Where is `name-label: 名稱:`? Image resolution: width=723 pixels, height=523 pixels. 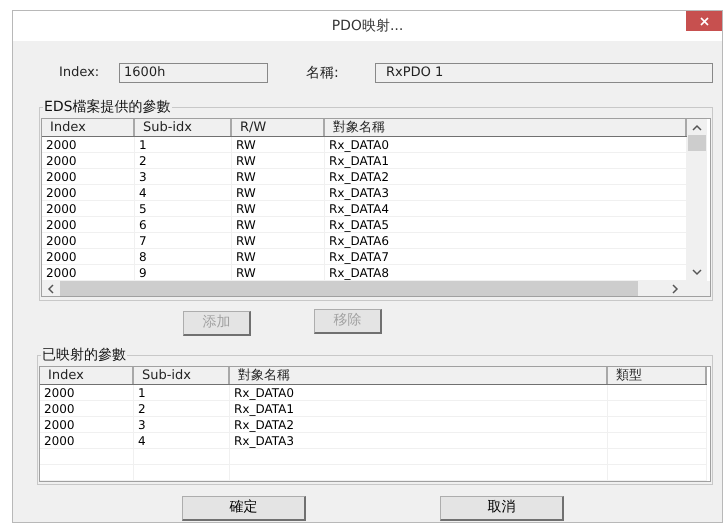
name-label: 名稱: is located at coordinates (323, 73).